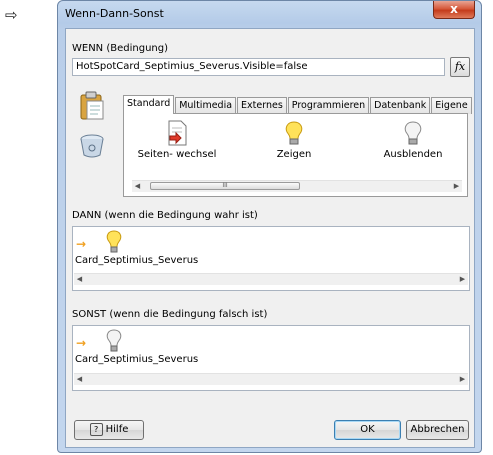 This screenshot has width=493, height=455. What do you see at coordinates (462, 379) in the screenshot?
I see `sonst-scroll-right-icon: ▶` at bounding box center [462, 379].